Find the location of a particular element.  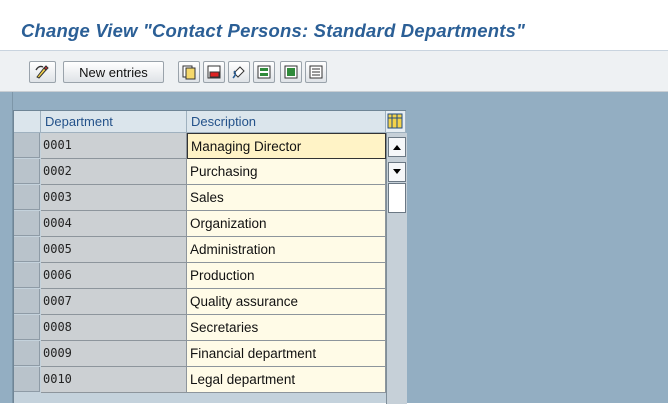

toggle-display-change-icon is located at coordinates (41, 72).